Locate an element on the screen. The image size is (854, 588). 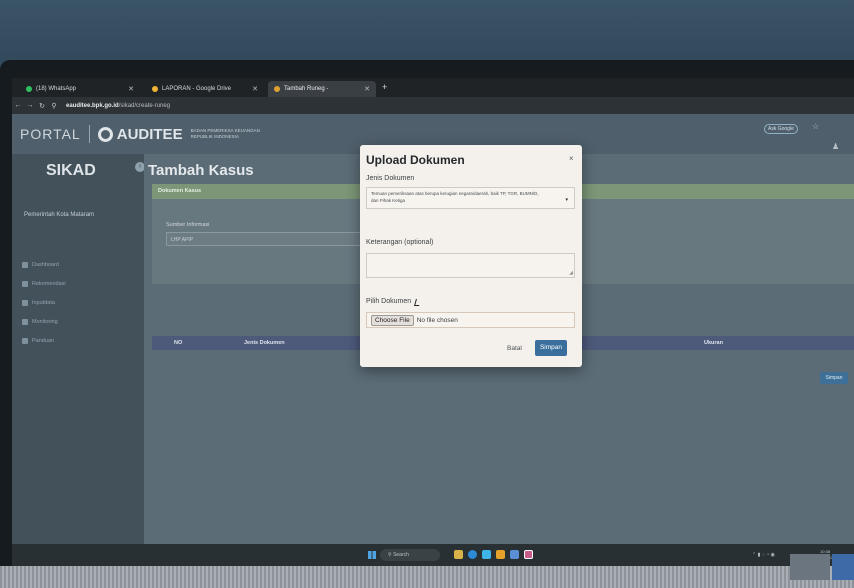
dashboard-icon is located at coordinates (25, 265).